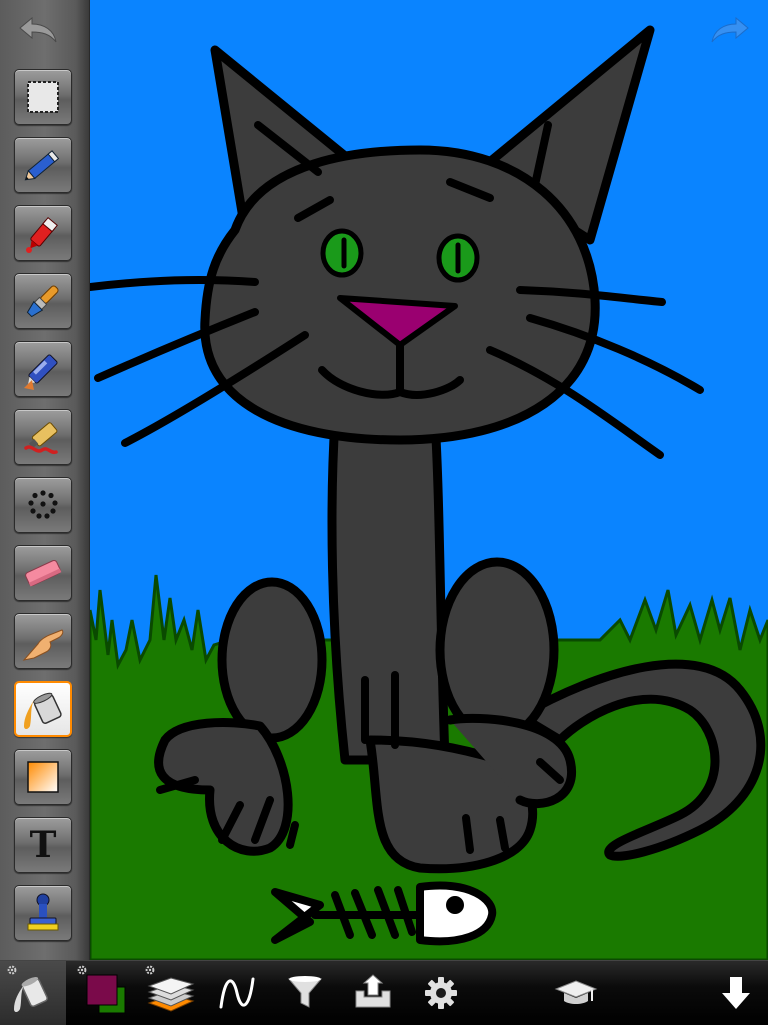 This screenshot has height=1025, width=768. I want to click on smudge-tool, so click(43, 641).